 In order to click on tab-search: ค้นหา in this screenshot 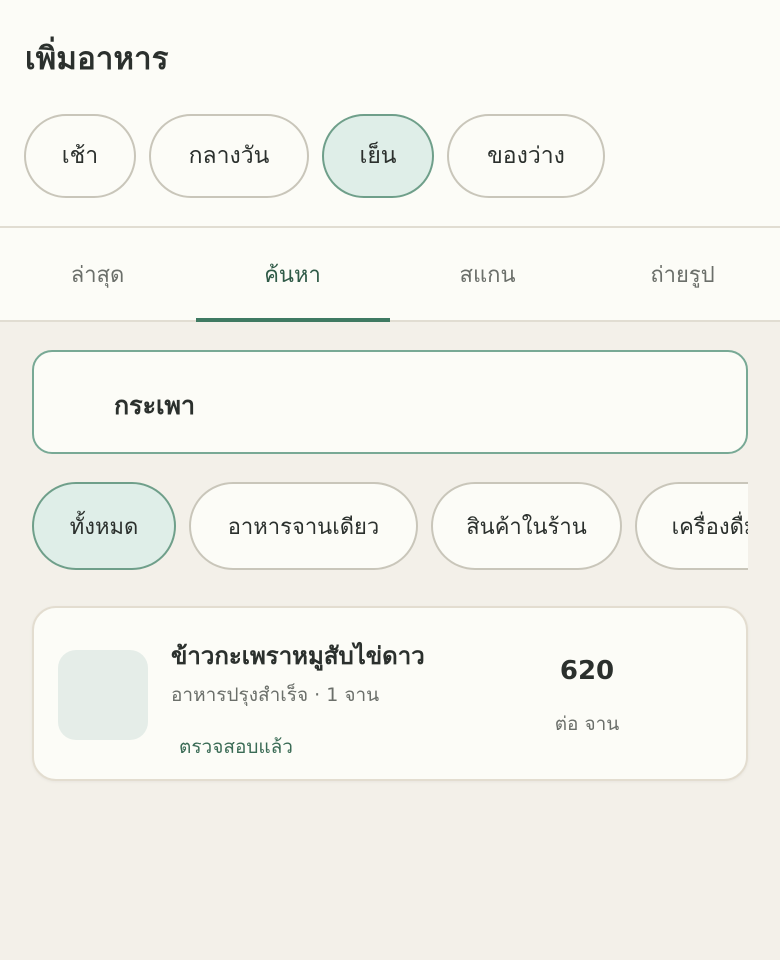, I will do `click(292, 274)`.